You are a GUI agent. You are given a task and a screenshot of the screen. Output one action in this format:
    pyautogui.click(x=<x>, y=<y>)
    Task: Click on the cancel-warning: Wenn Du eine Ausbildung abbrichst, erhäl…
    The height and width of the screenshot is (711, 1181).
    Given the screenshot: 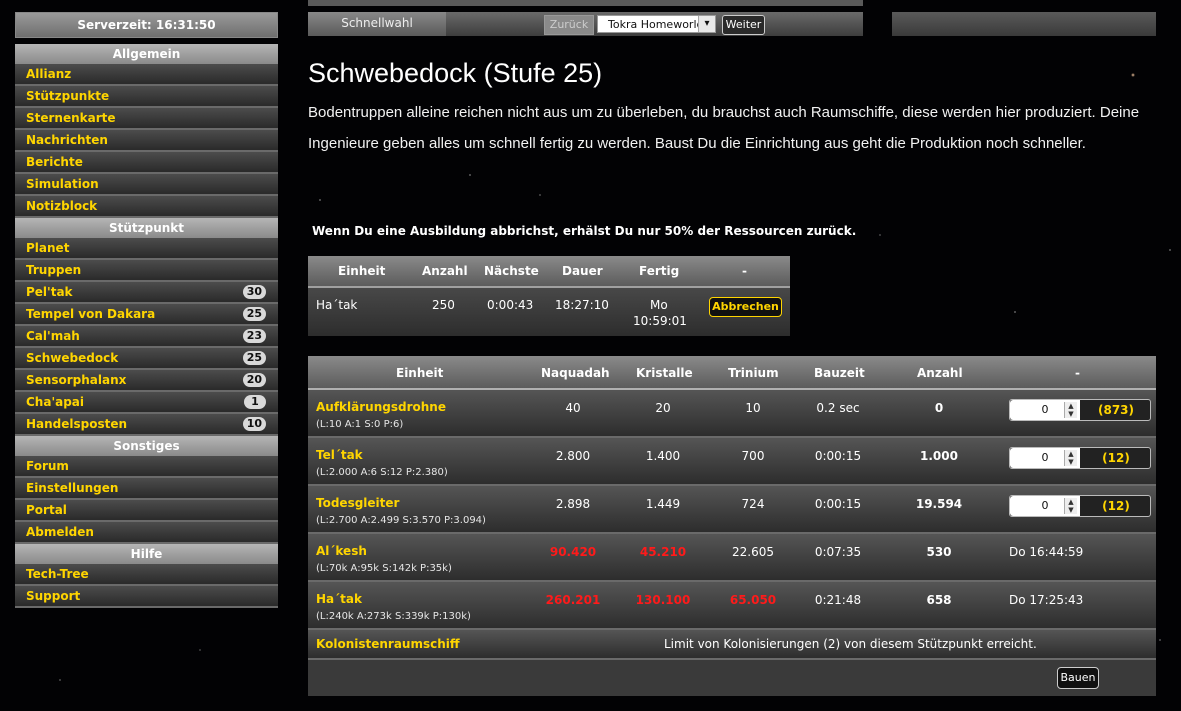 What is the action you would take?
    pyautogui.click(x=584, y=231)
    